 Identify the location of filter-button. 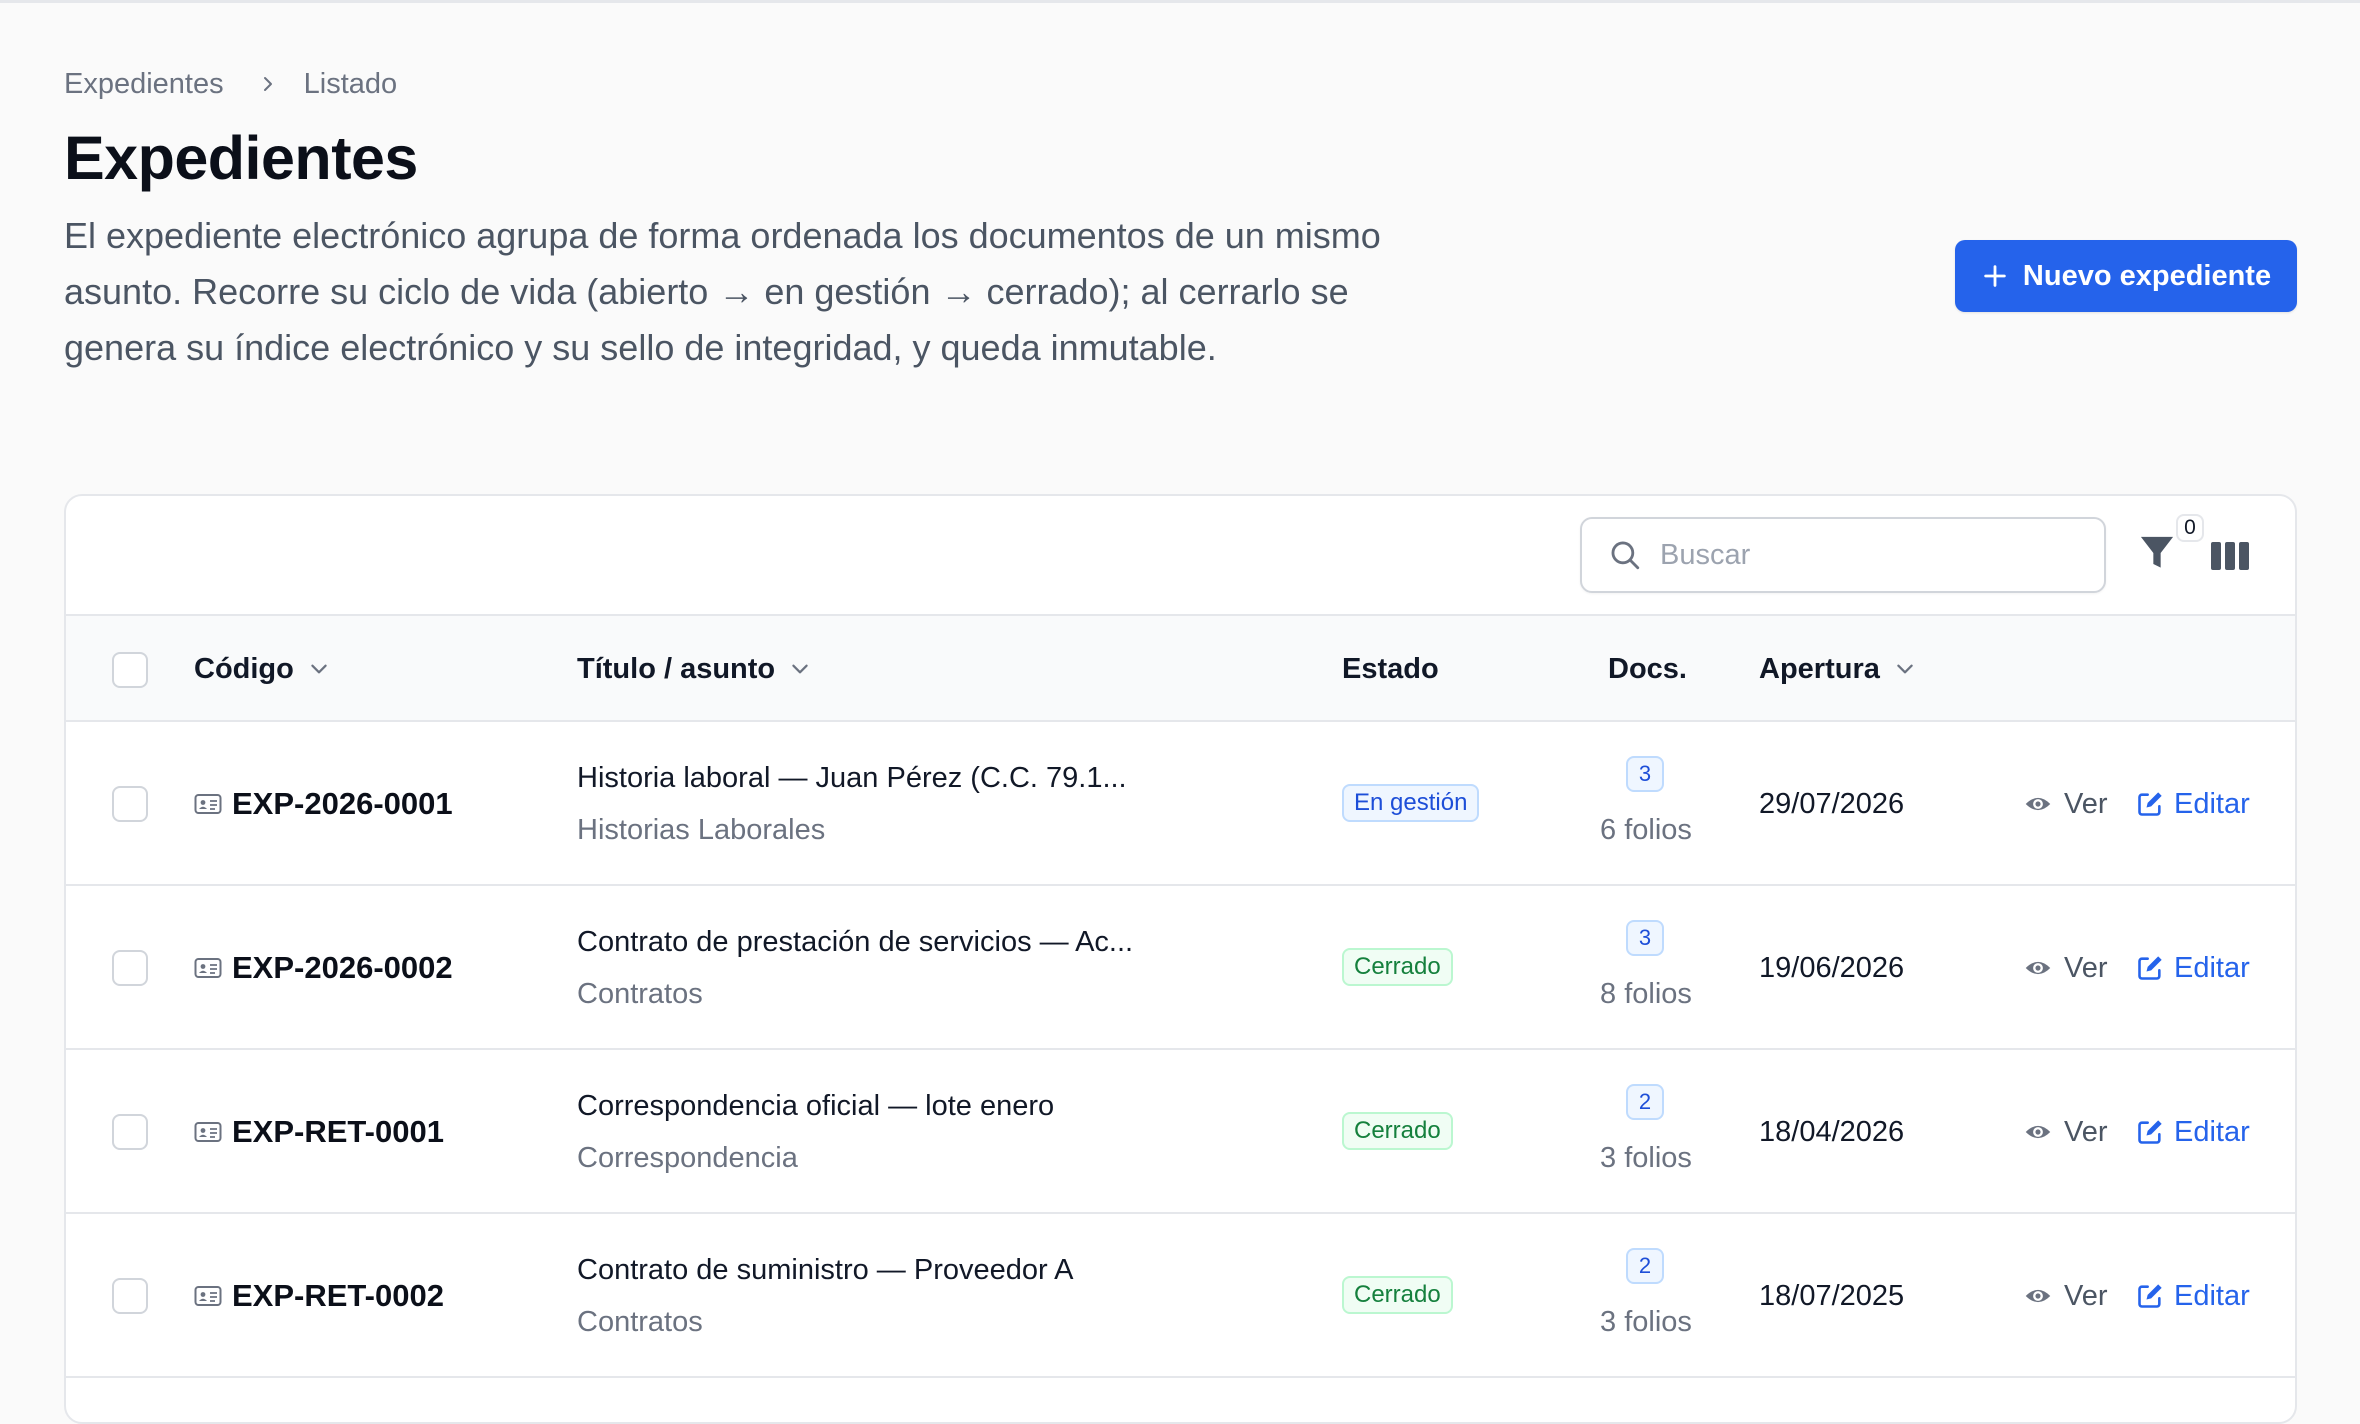
(2159, 554).